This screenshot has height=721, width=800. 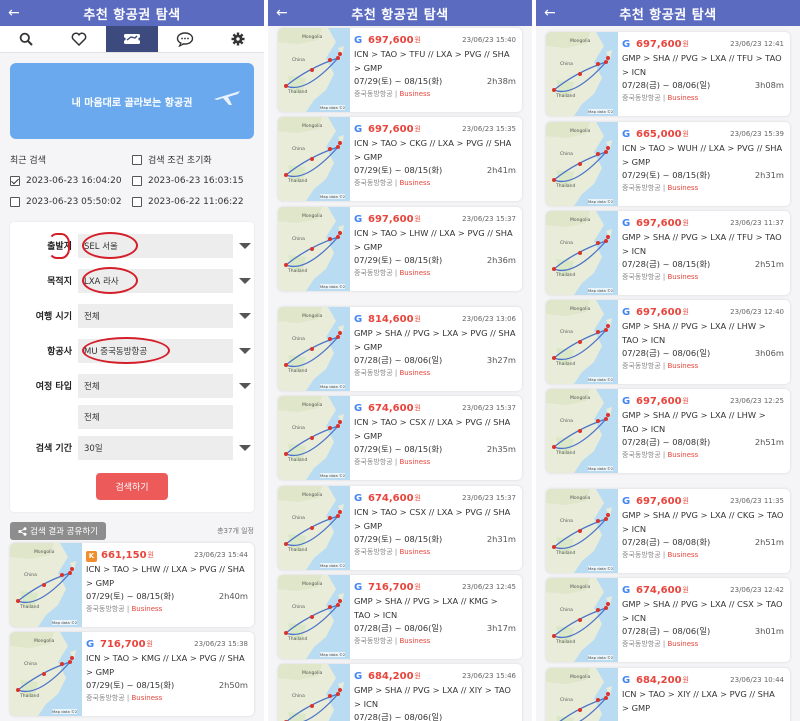 I want to click on tab-settings, so click(x=237, y=39).